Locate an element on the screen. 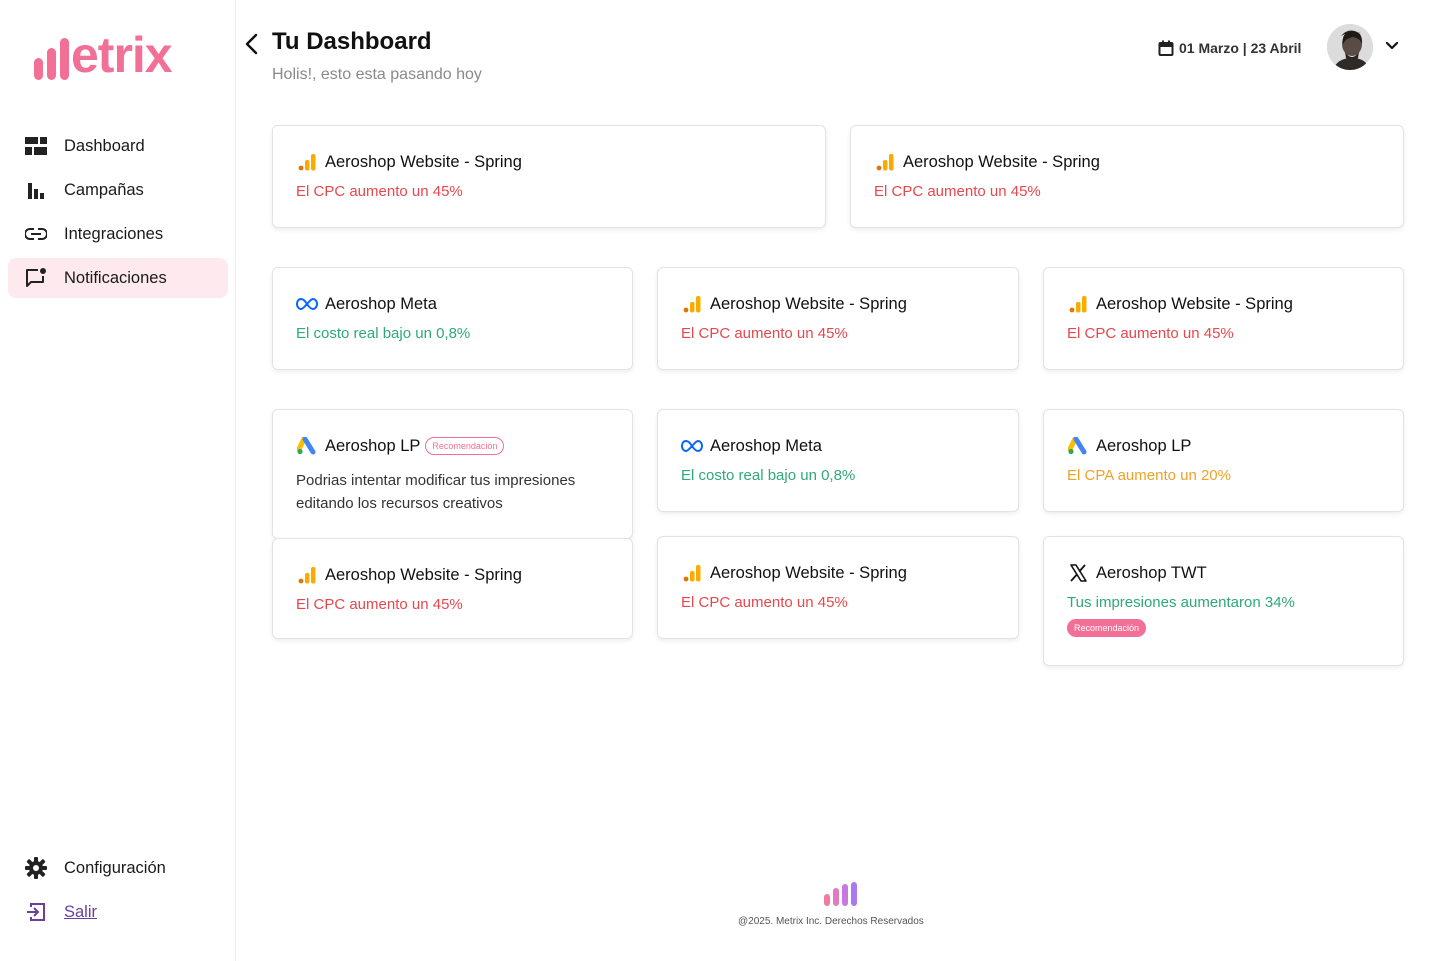 This screenshot has height=961, width=1440. sidebar-item-label: Integraciones is located at coordinates (114, 233).